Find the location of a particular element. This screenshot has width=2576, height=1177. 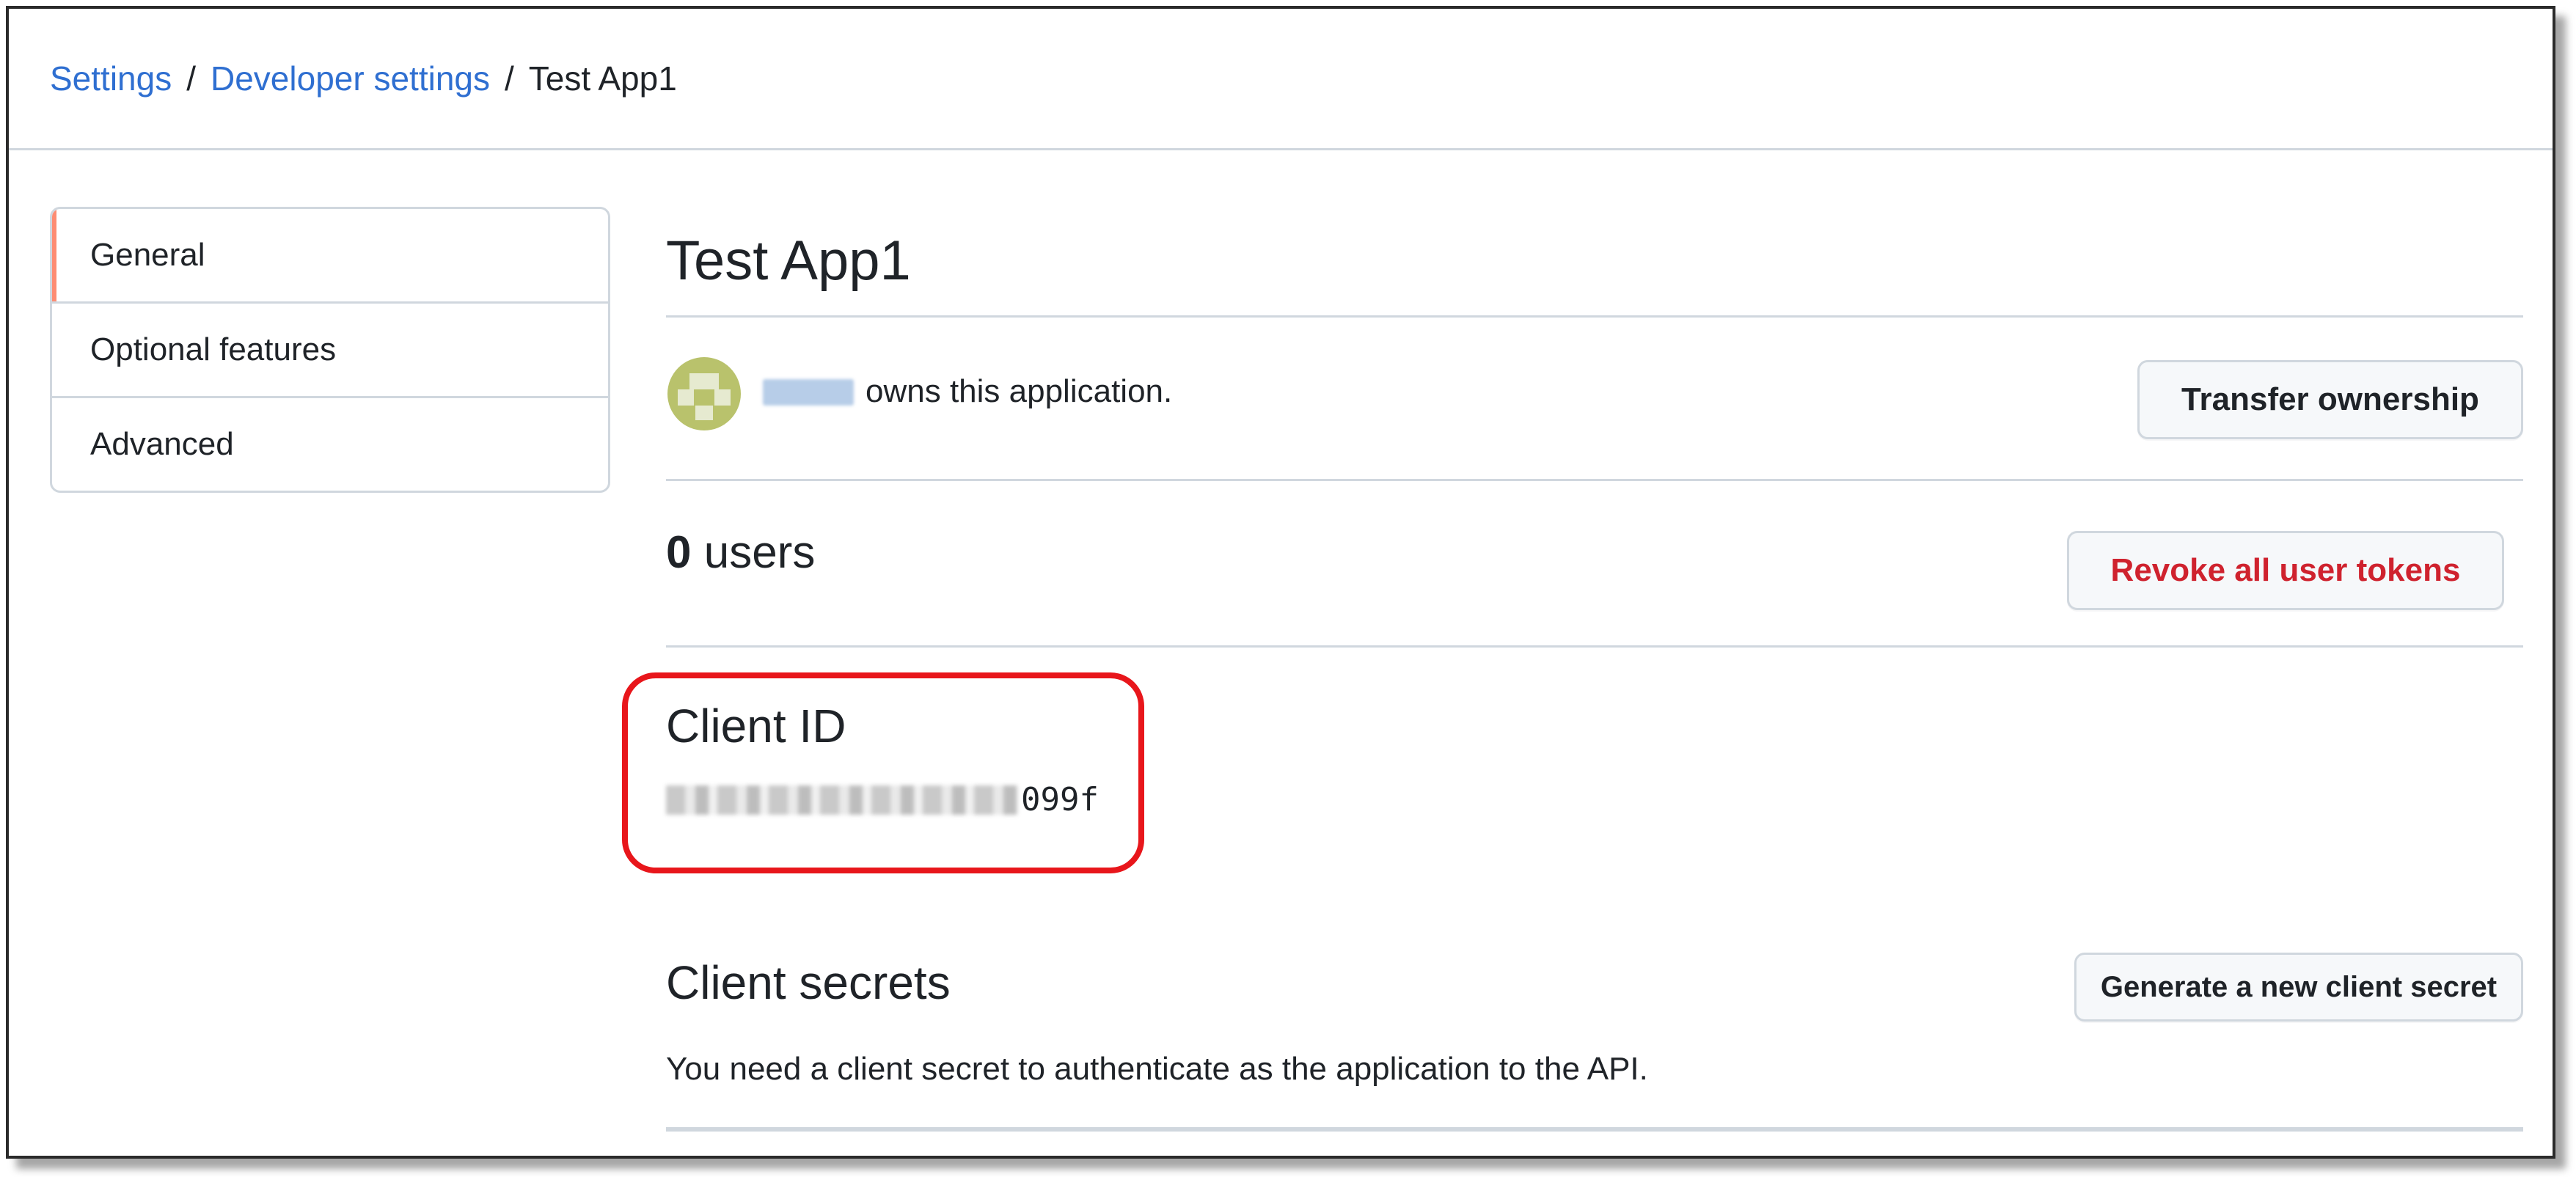

breadcrumb-settings-link: Settings is located at coordinates (111, 78).